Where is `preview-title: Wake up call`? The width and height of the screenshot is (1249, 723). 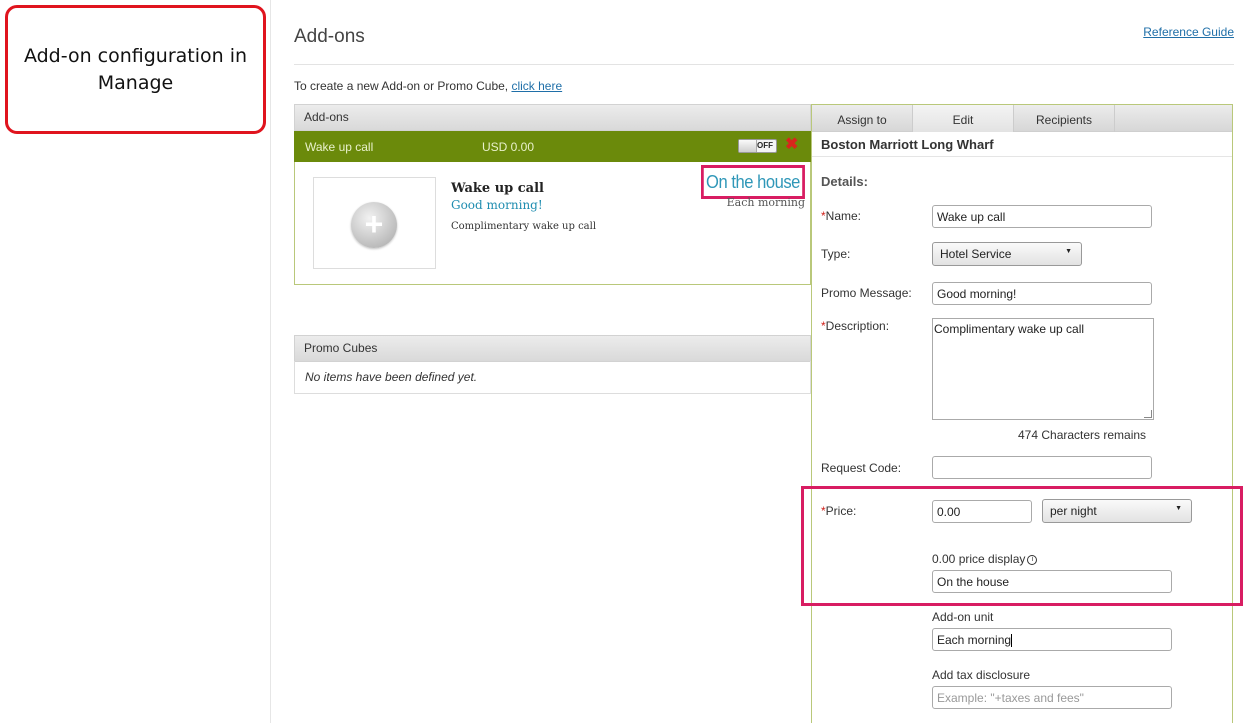
preview-title: Wake up call is located at coordinates (497, 188).